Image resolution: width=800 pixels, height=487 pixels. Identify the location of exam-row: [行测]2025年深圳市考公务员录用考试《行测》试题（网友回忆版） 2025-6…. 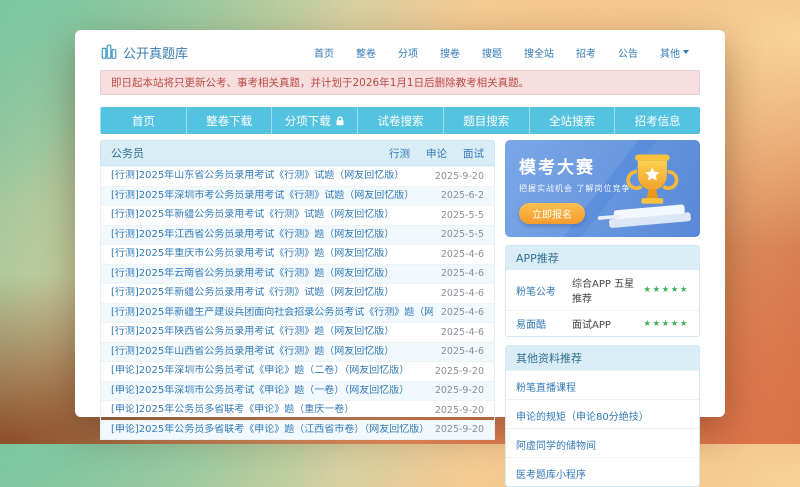
(297, 195).